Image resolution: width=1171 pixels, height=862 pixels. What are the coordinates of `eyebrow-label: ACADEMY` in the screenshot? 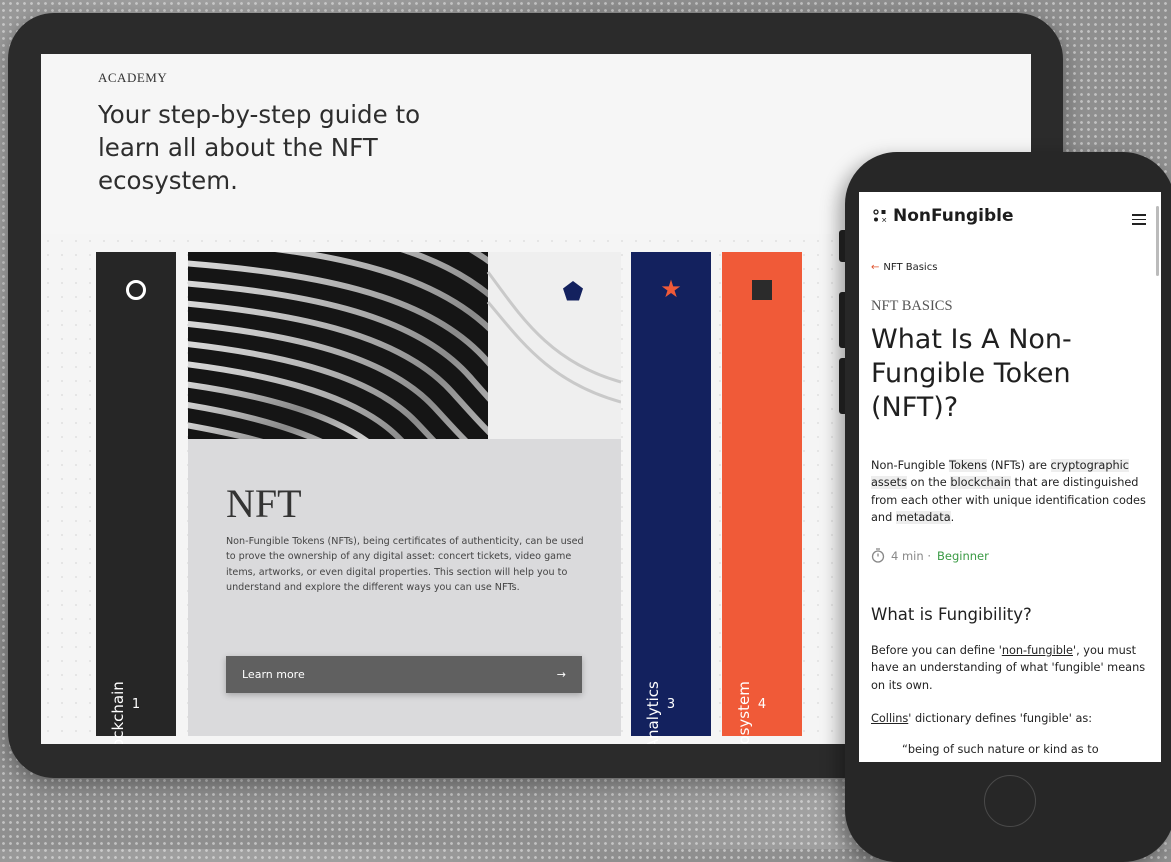 It's located at (133, 77).